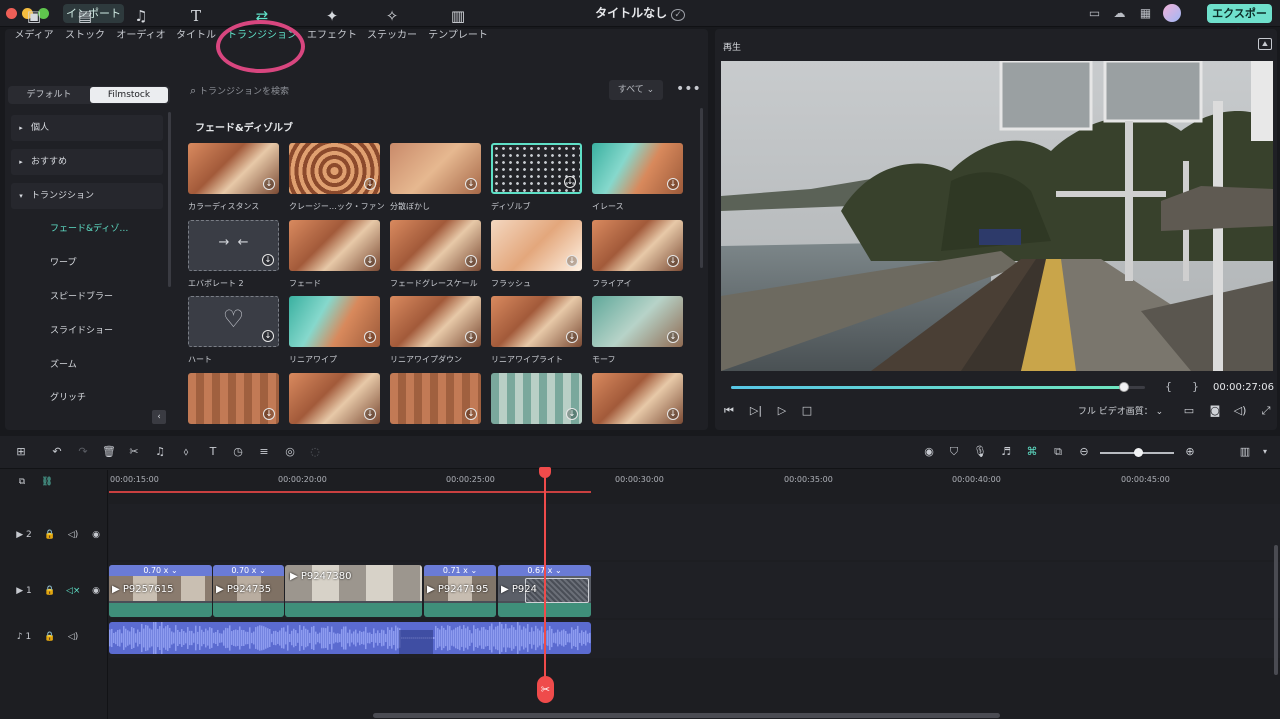 The image size is (1280, 719). I want to click on pip-icon: ⧉, so click(1058, 452).